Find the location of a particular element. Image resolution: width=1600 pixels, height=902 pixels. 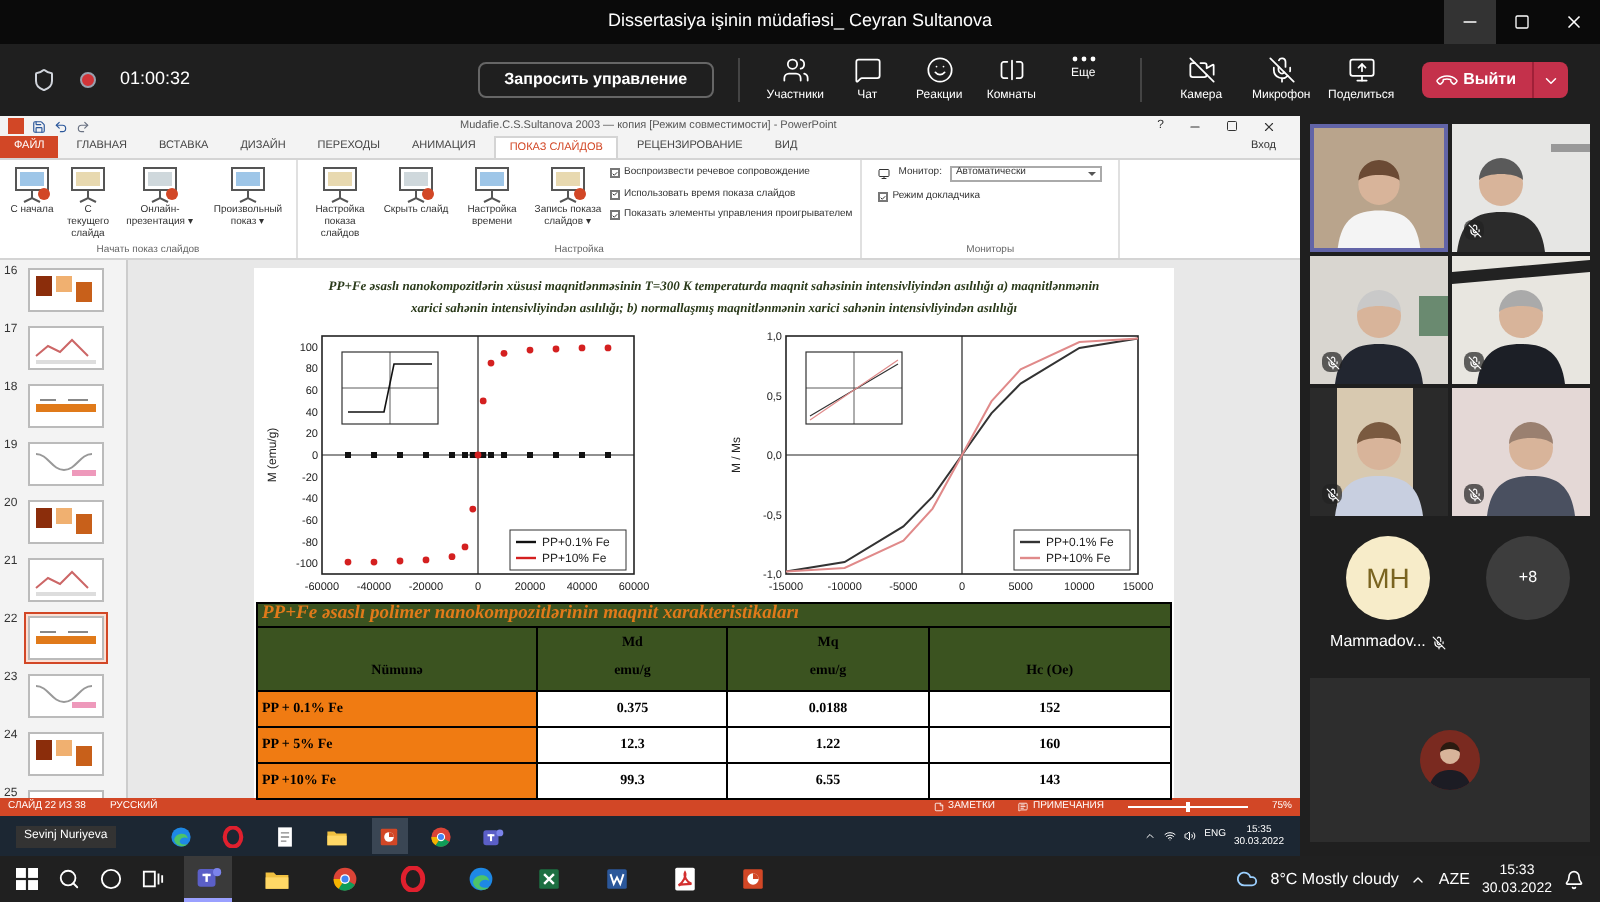

language-indicator: AZE is located at coordinates (1454, 879).